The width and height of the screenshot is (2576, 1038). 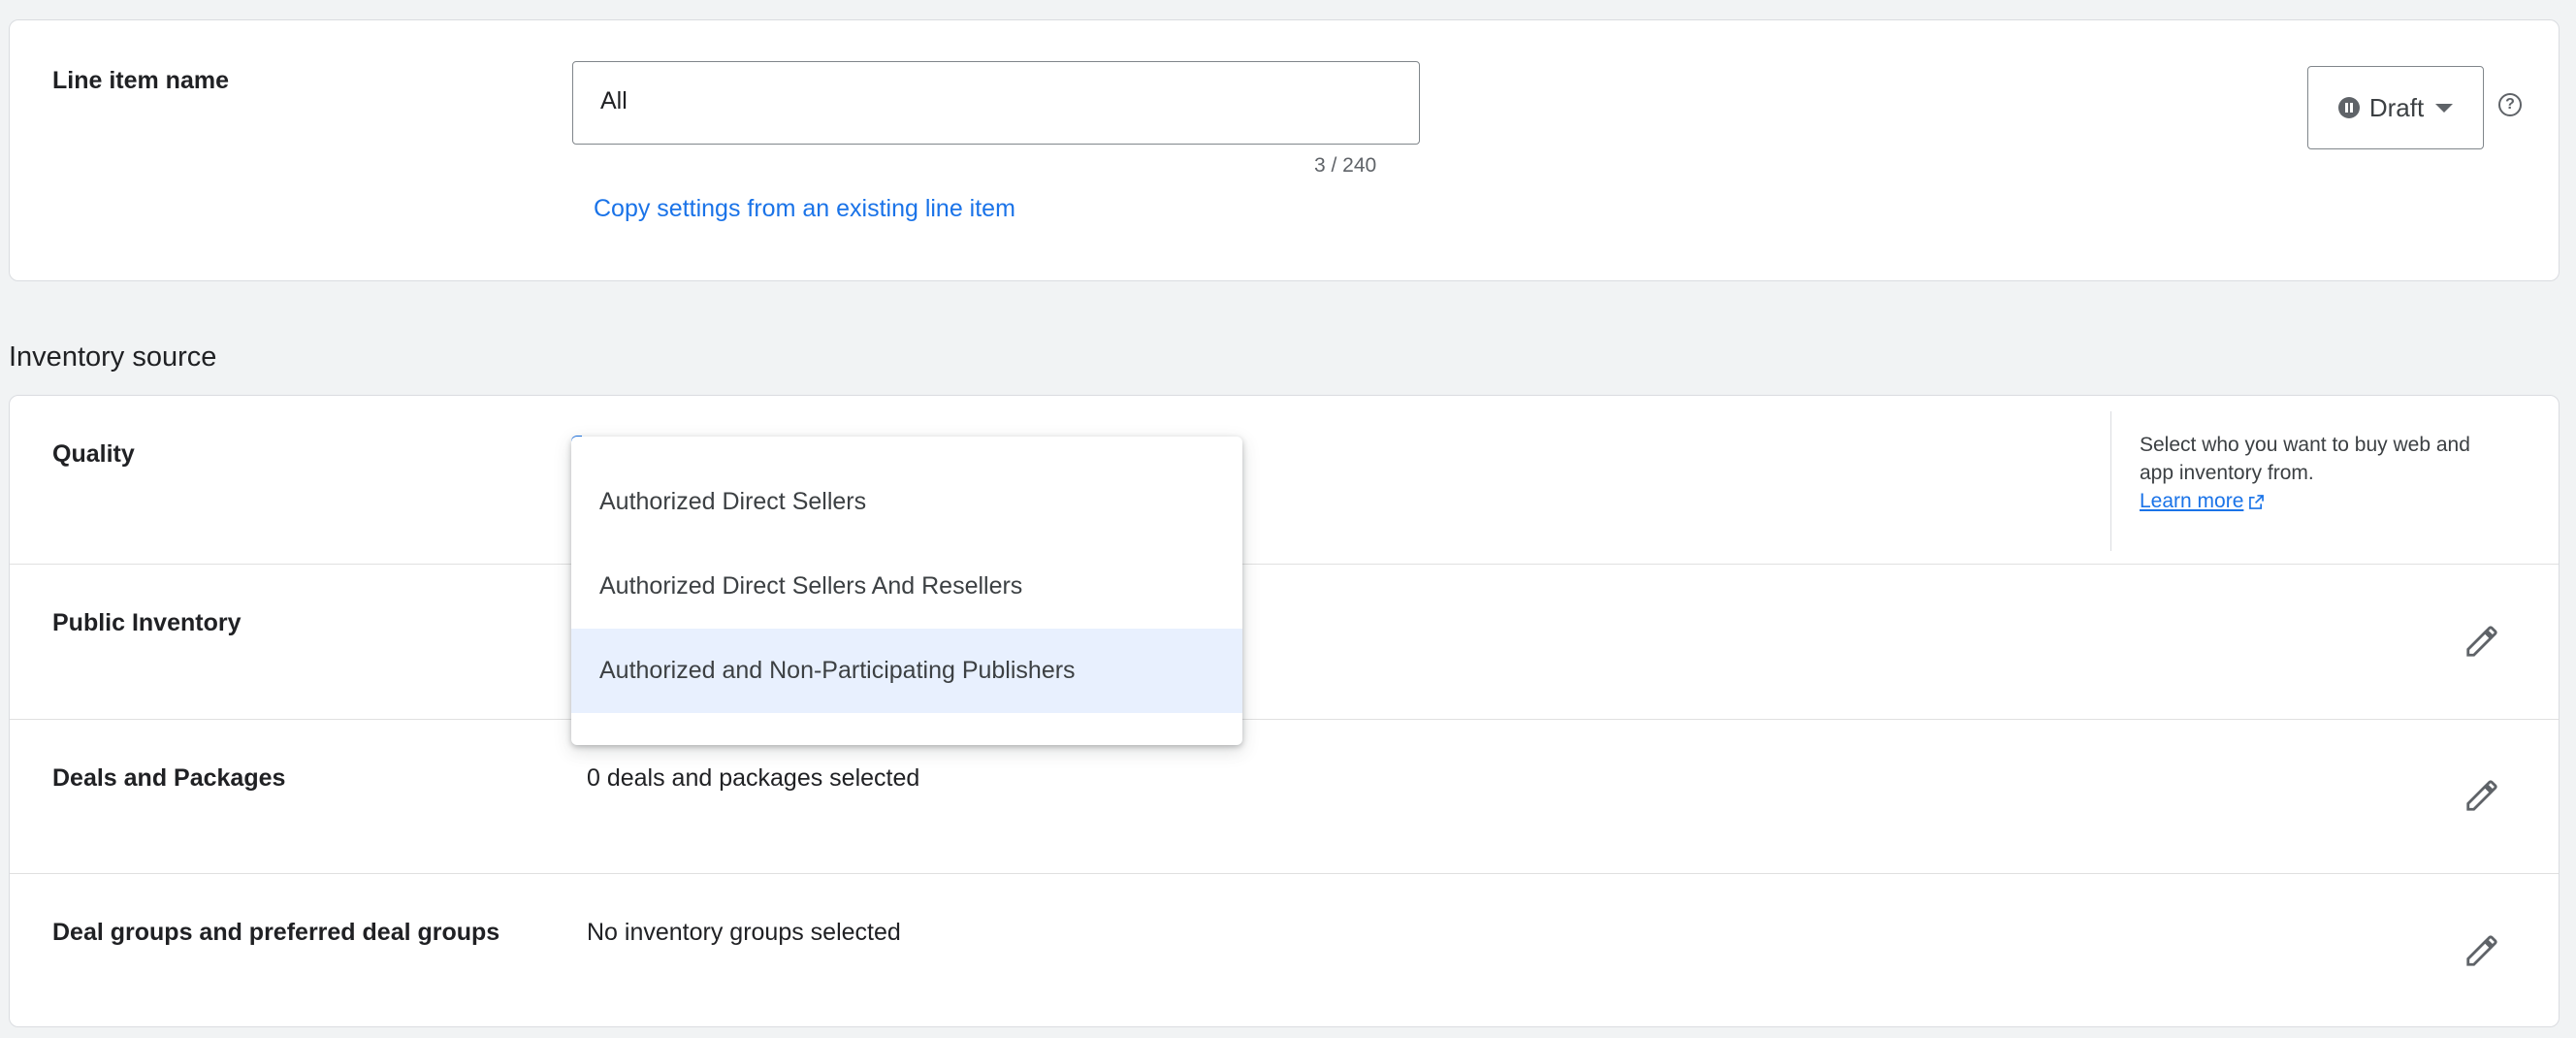 I want to click on copy-settings-link: Copy settings from an existing line item, so click(x=804, y=209).